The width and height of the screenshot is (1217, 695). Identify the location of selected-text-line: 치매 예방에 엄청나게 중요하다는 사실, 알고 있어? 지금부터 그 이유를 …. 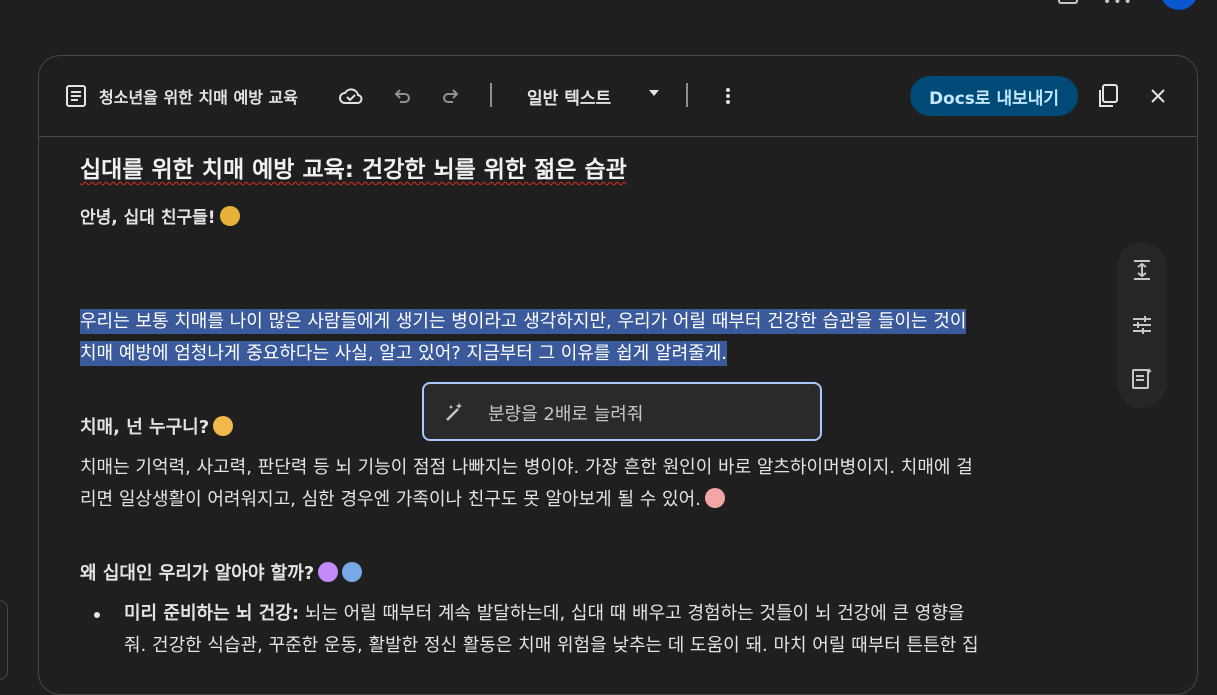
(403, 353).